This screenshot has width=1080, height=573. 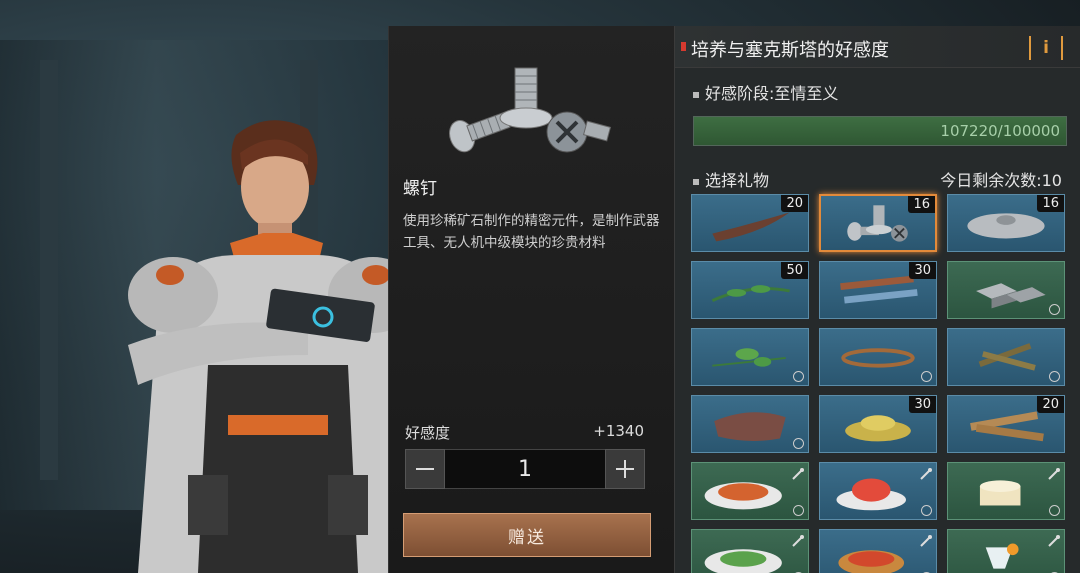 What do you see at coordinates (878, 424) in the screenshot?
I see `gift-slot-gold-pile-item: 30` at bounding box center [878, 424].